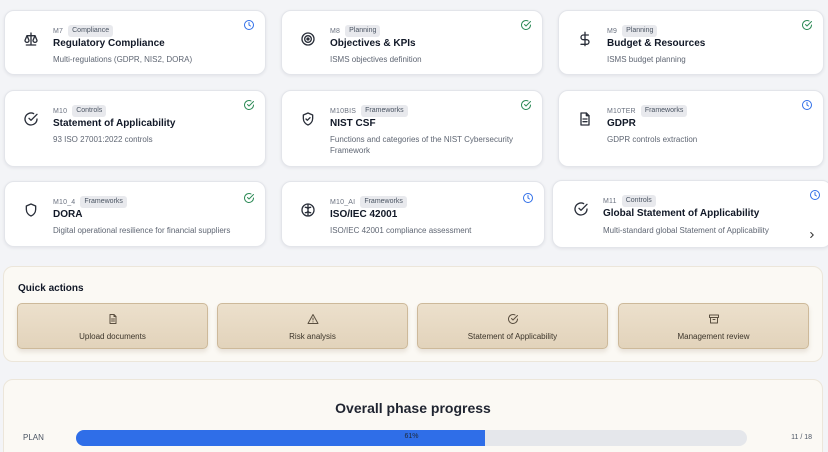 The height and width of the screenshot is (452, 828). I want to click on progress-percent: 61%, so click(411, 436).